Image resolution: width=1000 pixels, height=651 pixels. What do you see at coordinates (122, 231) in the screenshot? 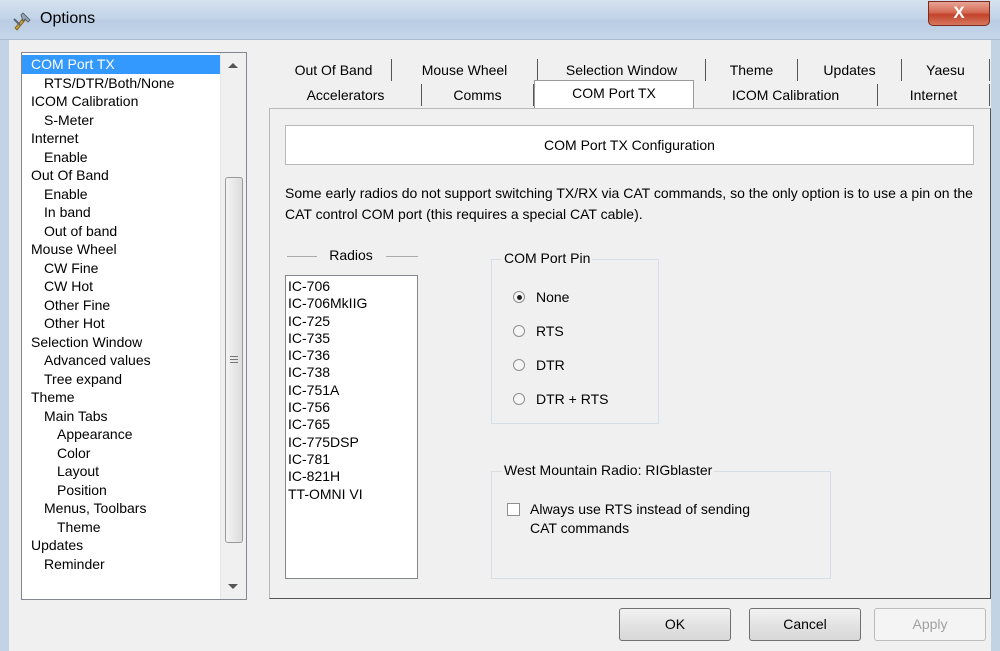
I see `tree-item: Out of band` at bounding box center [122, 231].